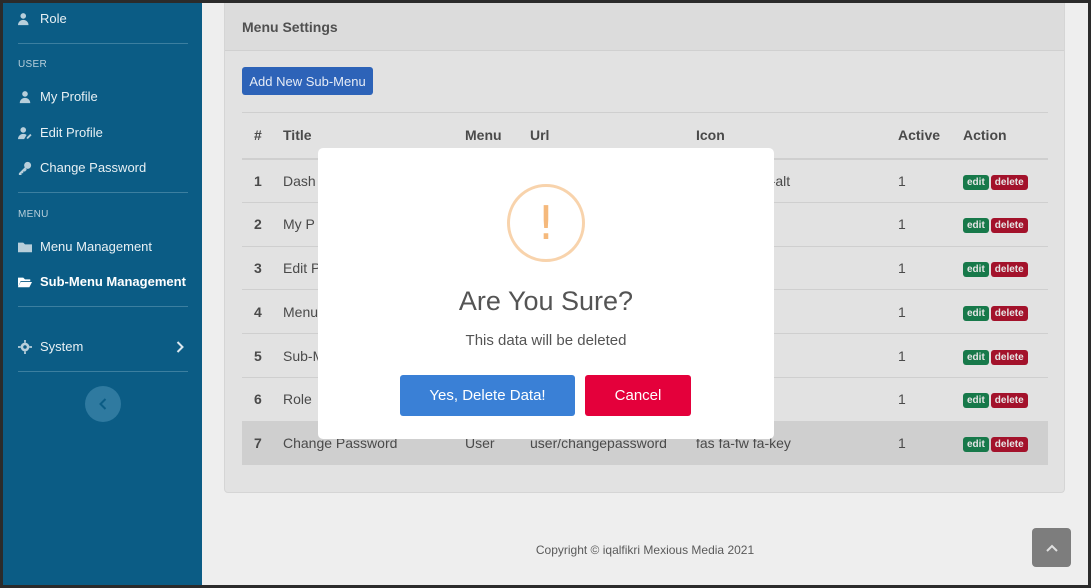  I want to click on sidebar-item-label: Role, so click(53, 18).